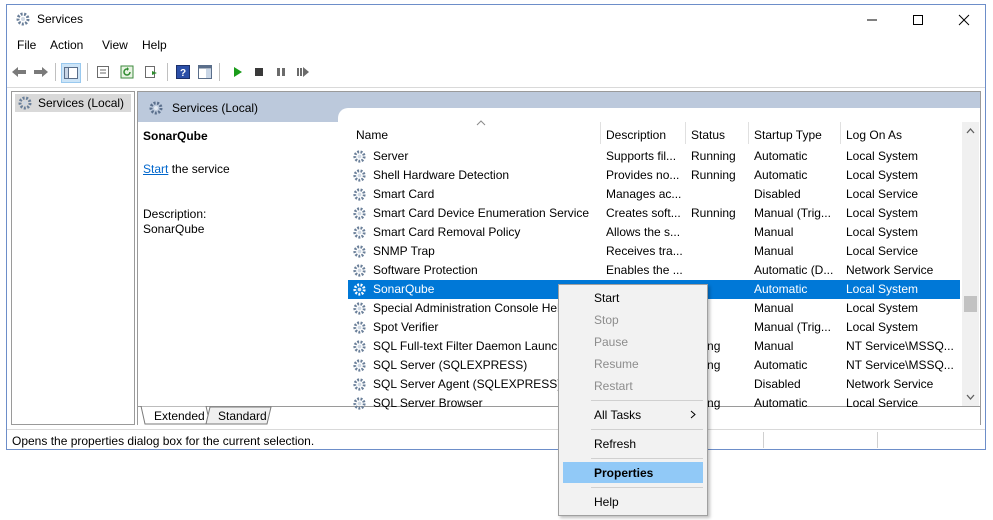 The width and height of the screenshot is (993, 520). Describe the element at coordinates (155, 169) in the screenshot. I see `start-service-link: Start` at that location.